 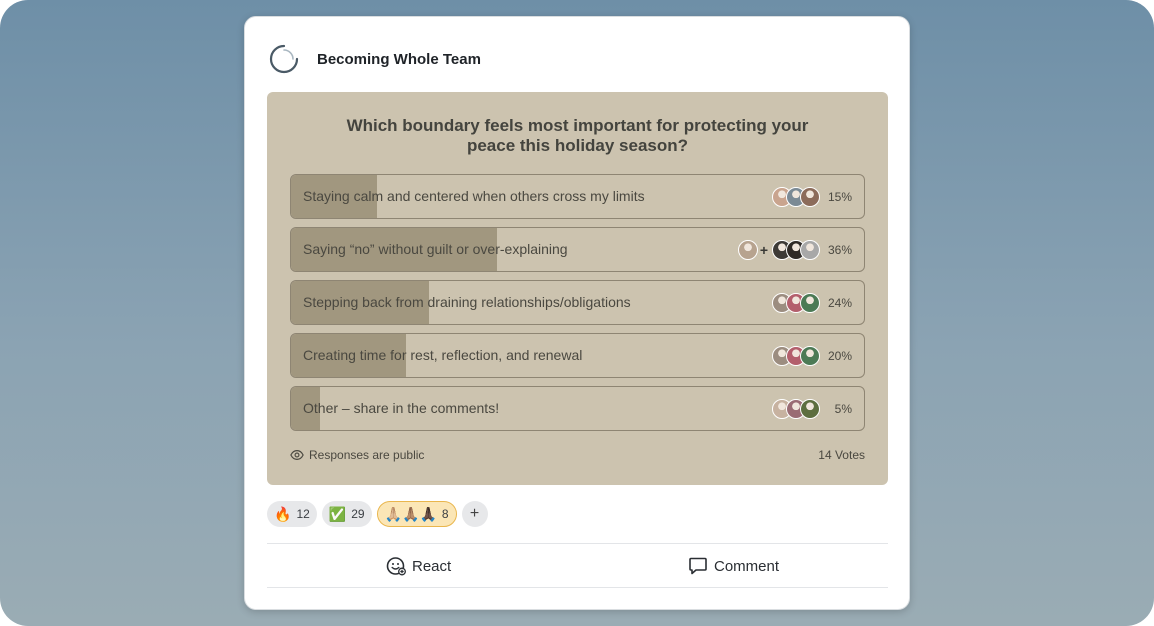 What do you see at coordinates (401, 408) in the screenshot?
I see `poll-option-label: Other – share in the comments!` at bounding box center [401, 408].